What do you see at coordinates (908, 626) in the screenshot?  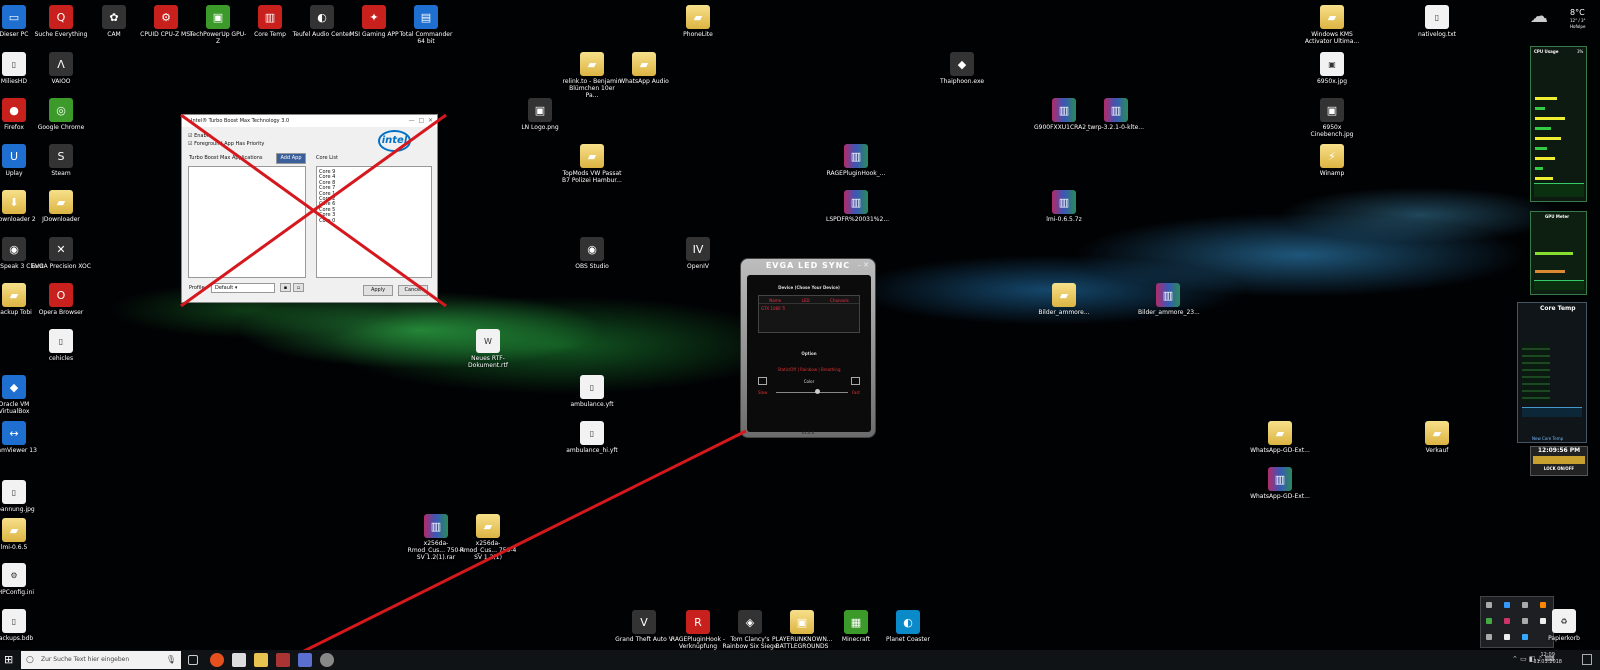 I see `desktop-icon: ◐ Planet Coaster` at bounding box center [908, 626].